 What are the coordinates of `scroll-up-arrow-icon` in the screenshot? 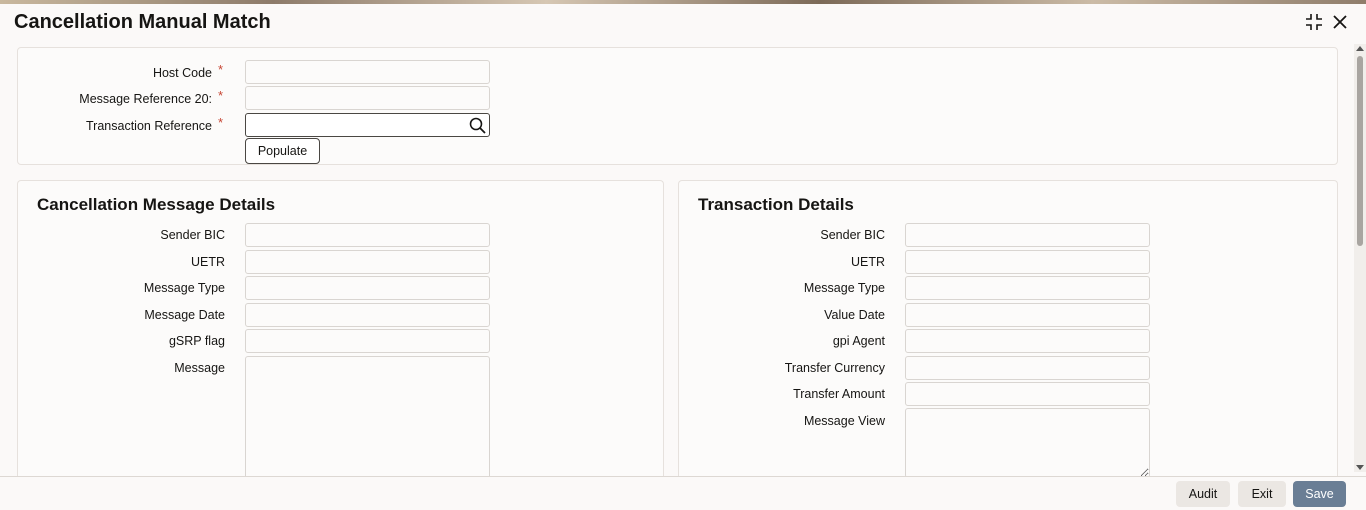 It's located at (1360, 48).